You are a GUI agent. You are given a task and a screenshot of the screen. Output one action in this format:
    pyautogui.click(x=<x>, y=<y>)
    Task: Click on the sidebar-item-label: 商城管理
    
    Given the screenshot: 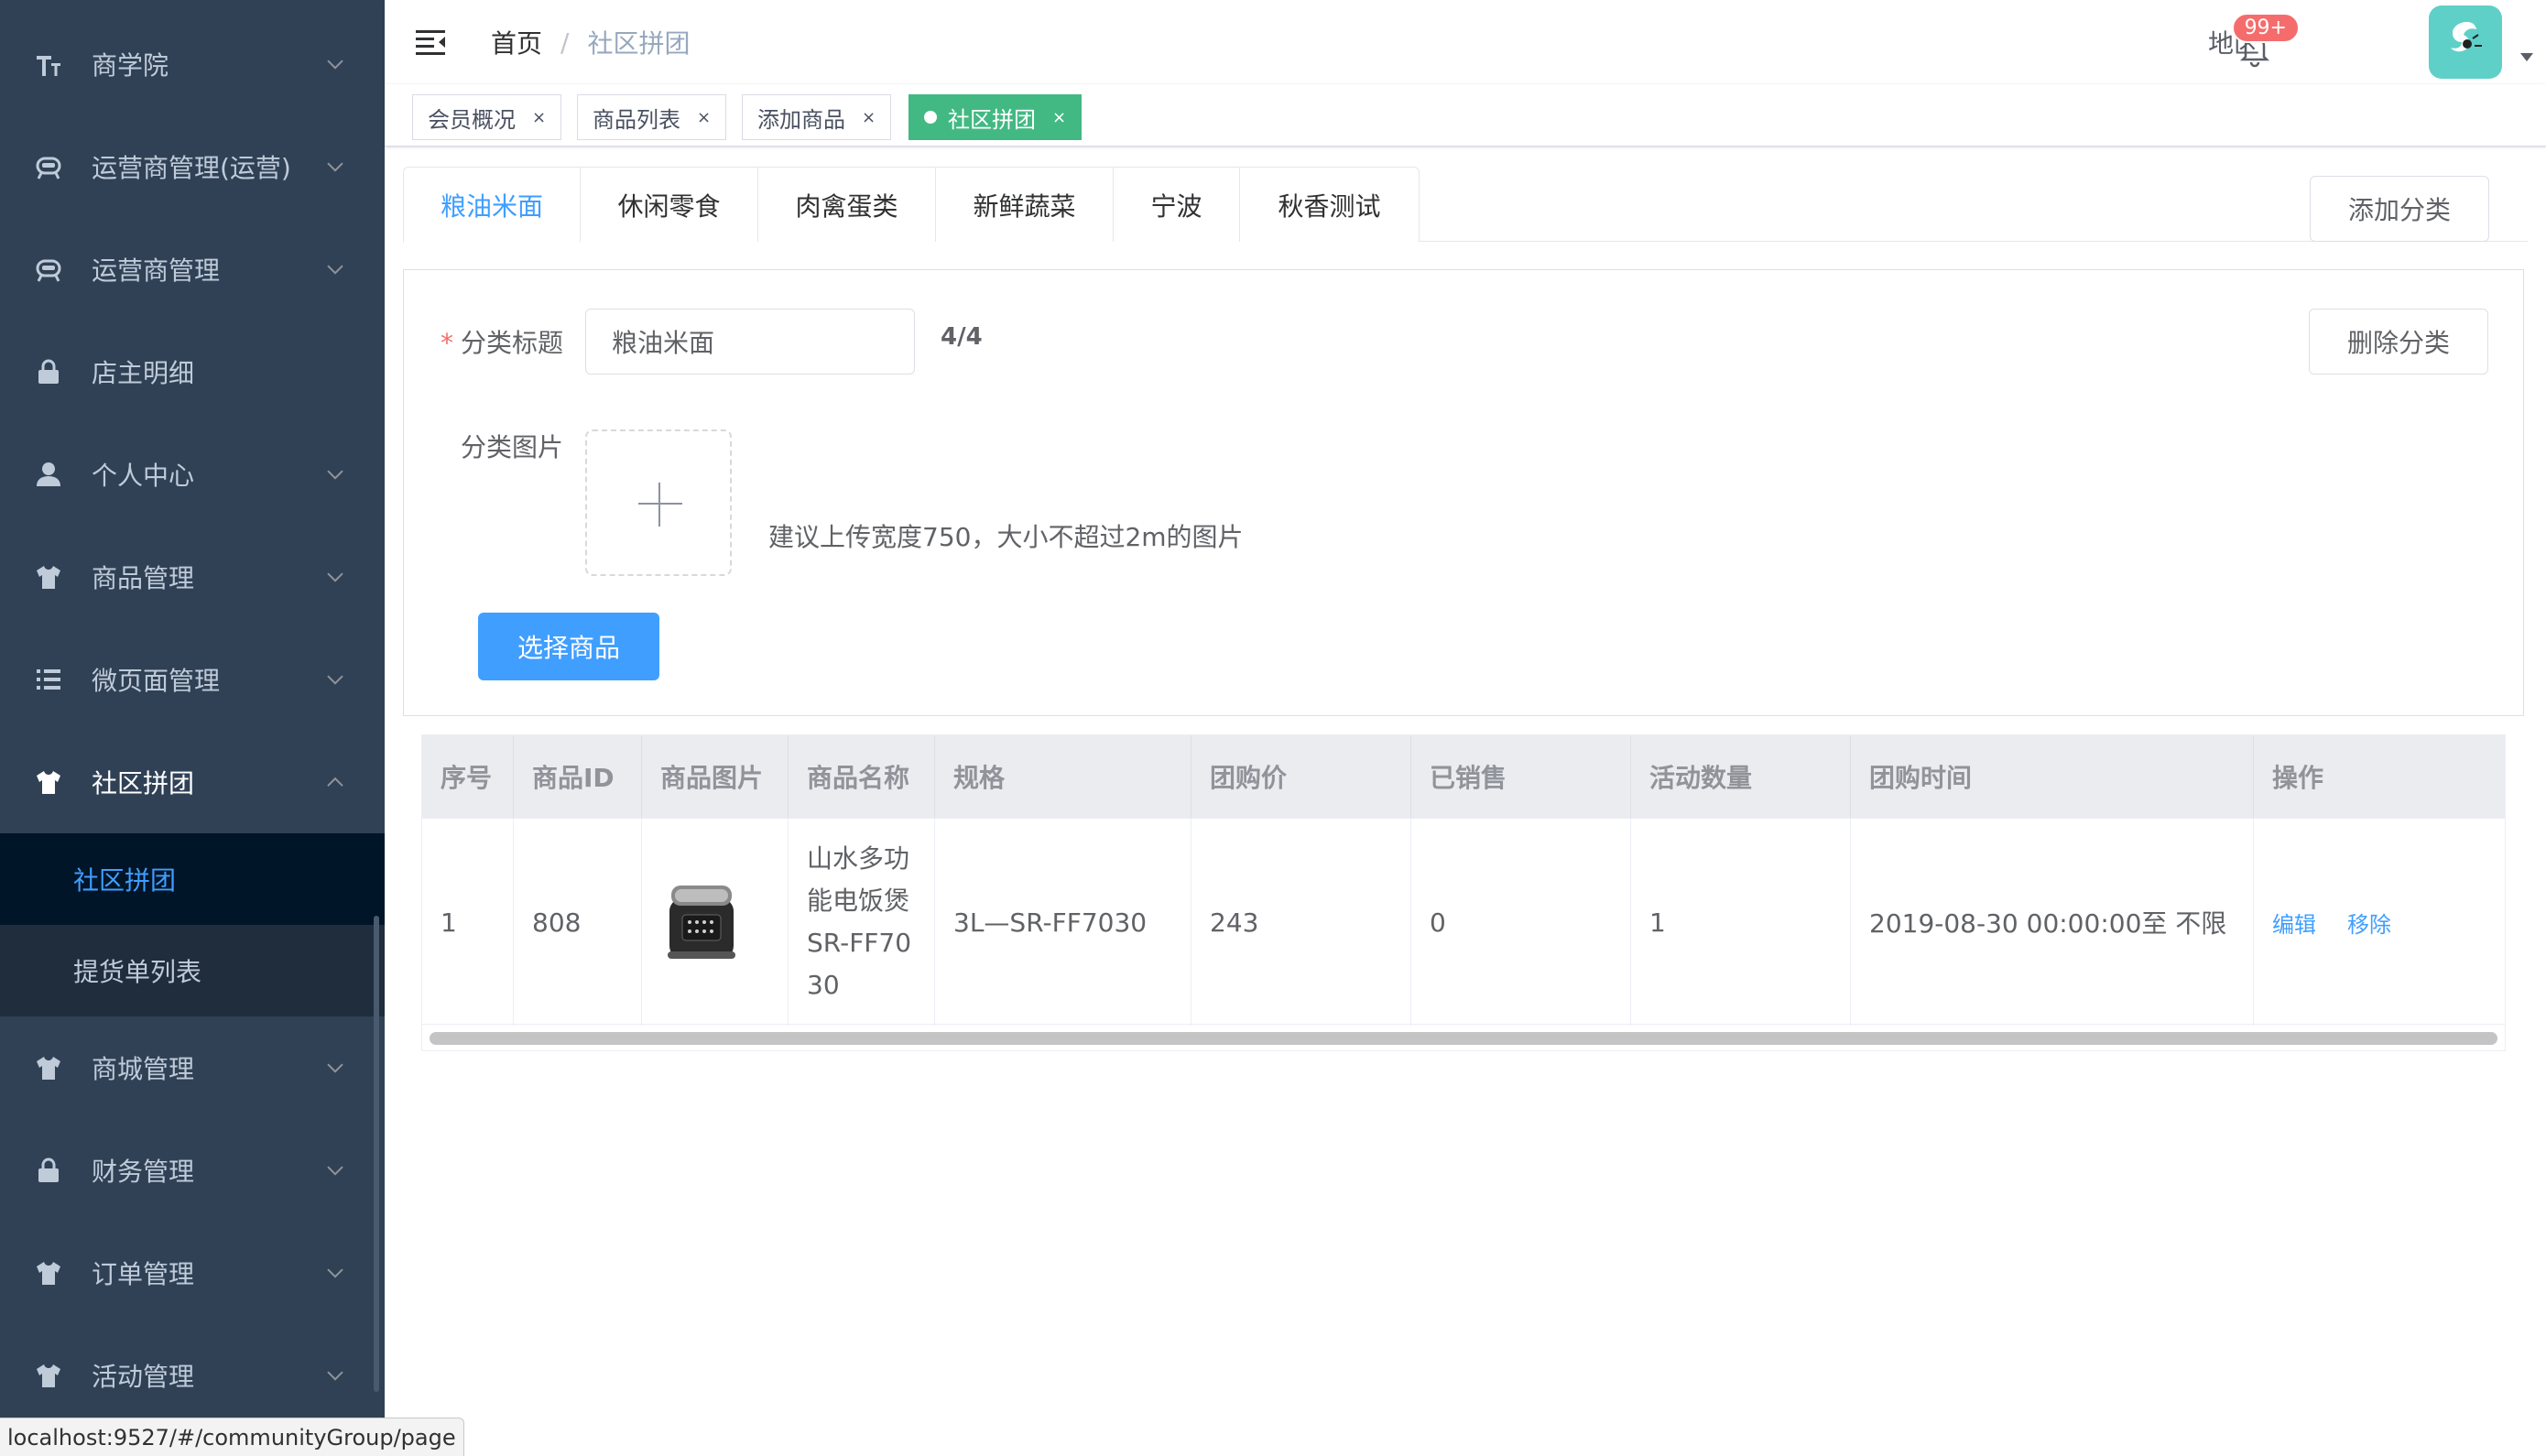 What is the action you would take?
    pyautogui.click(x=143, y=1069)
    